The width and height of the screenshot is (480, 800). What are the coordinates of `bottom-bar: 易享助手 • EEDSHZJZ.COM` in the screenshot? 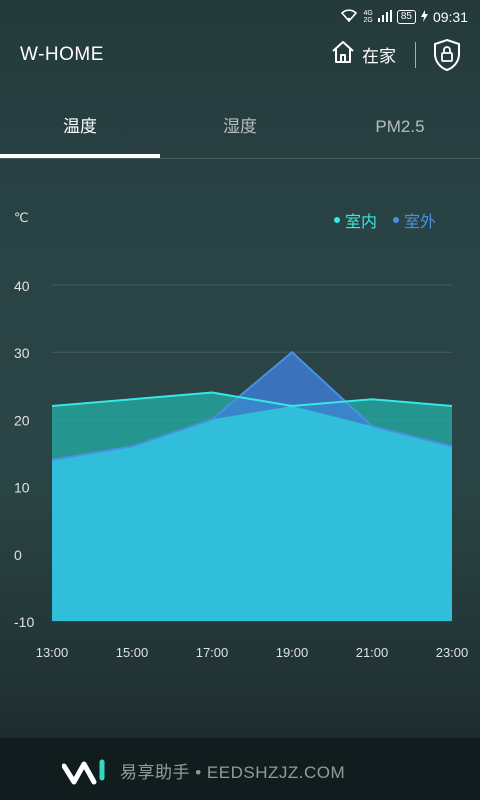 It's located at (240, 769).